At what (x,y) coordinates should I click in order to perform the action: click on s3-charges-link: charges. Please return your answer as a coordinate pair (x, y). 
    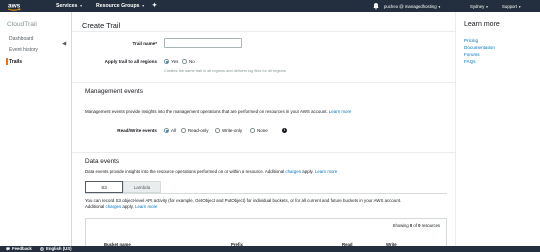
    Looking at the image, I should click on (114, 206).